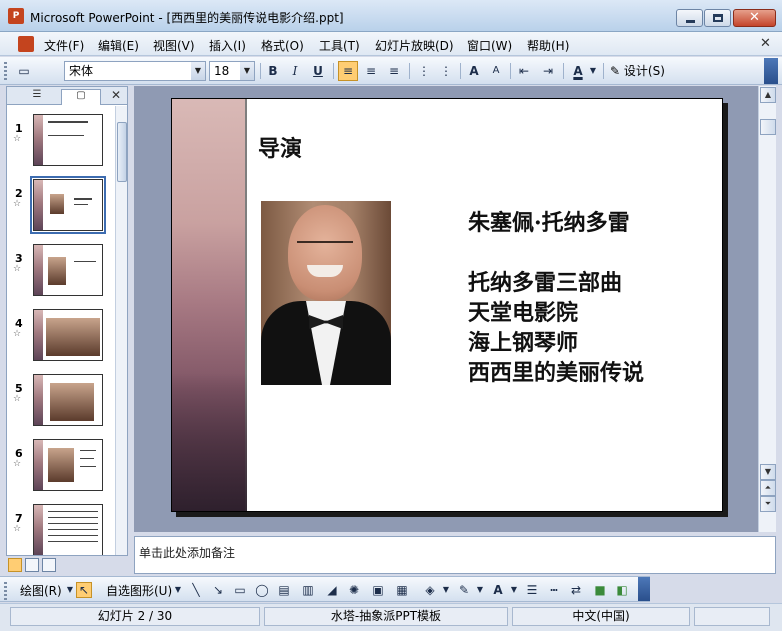 The width and height of the screenshot is (782, 631). I want to click on align-center-button: ≡, so click(371, 71).